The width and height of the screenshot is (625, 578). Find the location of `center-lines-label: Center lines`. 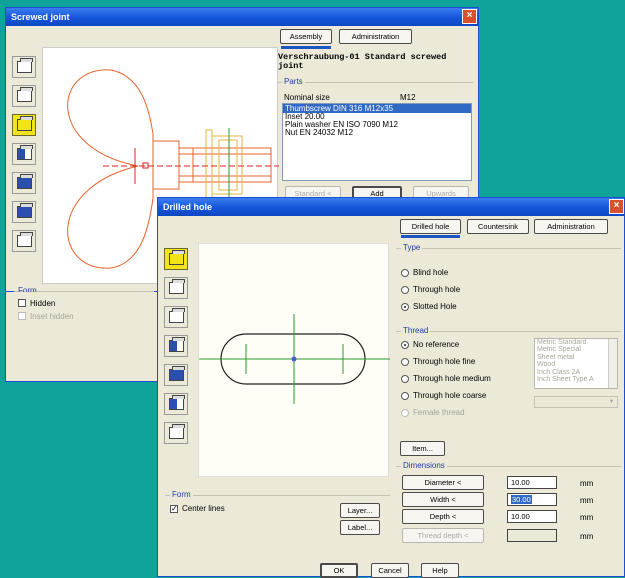

center-lines-label: Center lines is located at coordinates (203, 508).